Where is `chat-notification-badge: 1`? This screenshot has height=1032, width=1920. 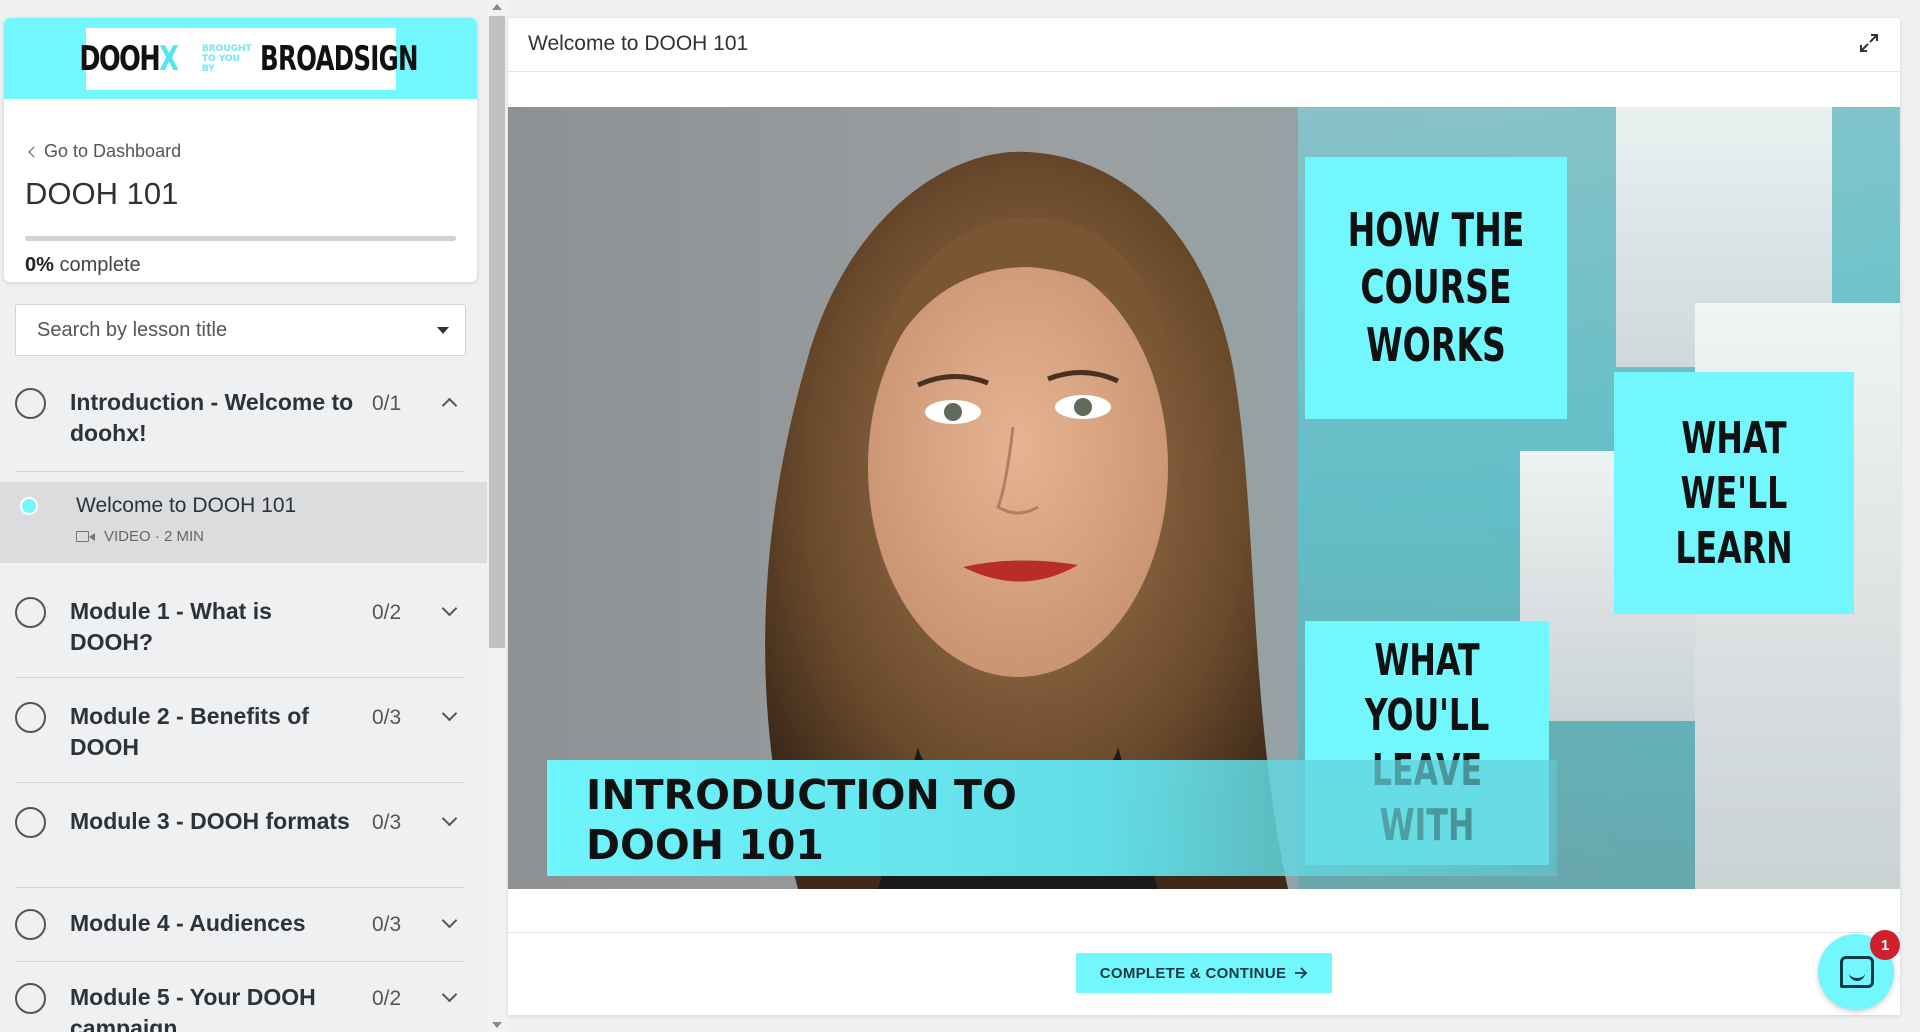 chat-notification-badge: 1 is located at coordinates (1885, 945).